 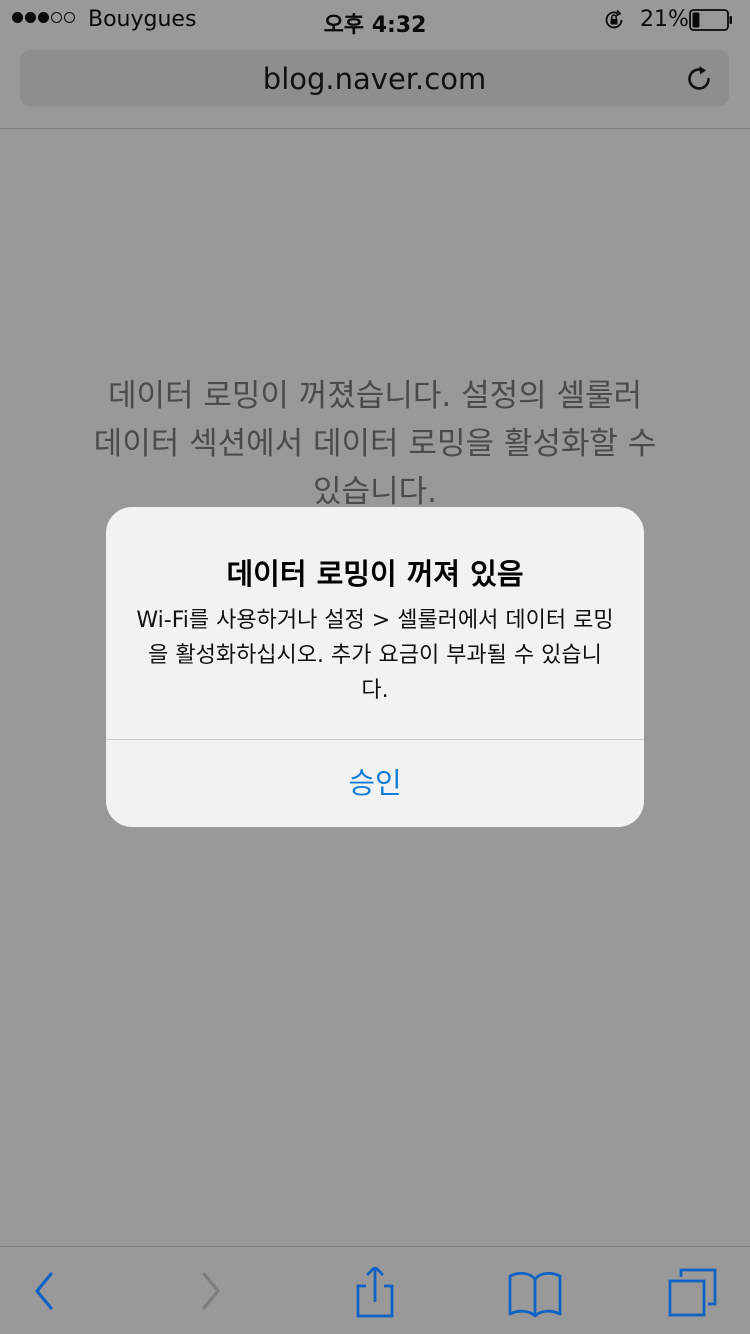 I want to click on status-time: 오후 4:32, so click(x=375, y=25).